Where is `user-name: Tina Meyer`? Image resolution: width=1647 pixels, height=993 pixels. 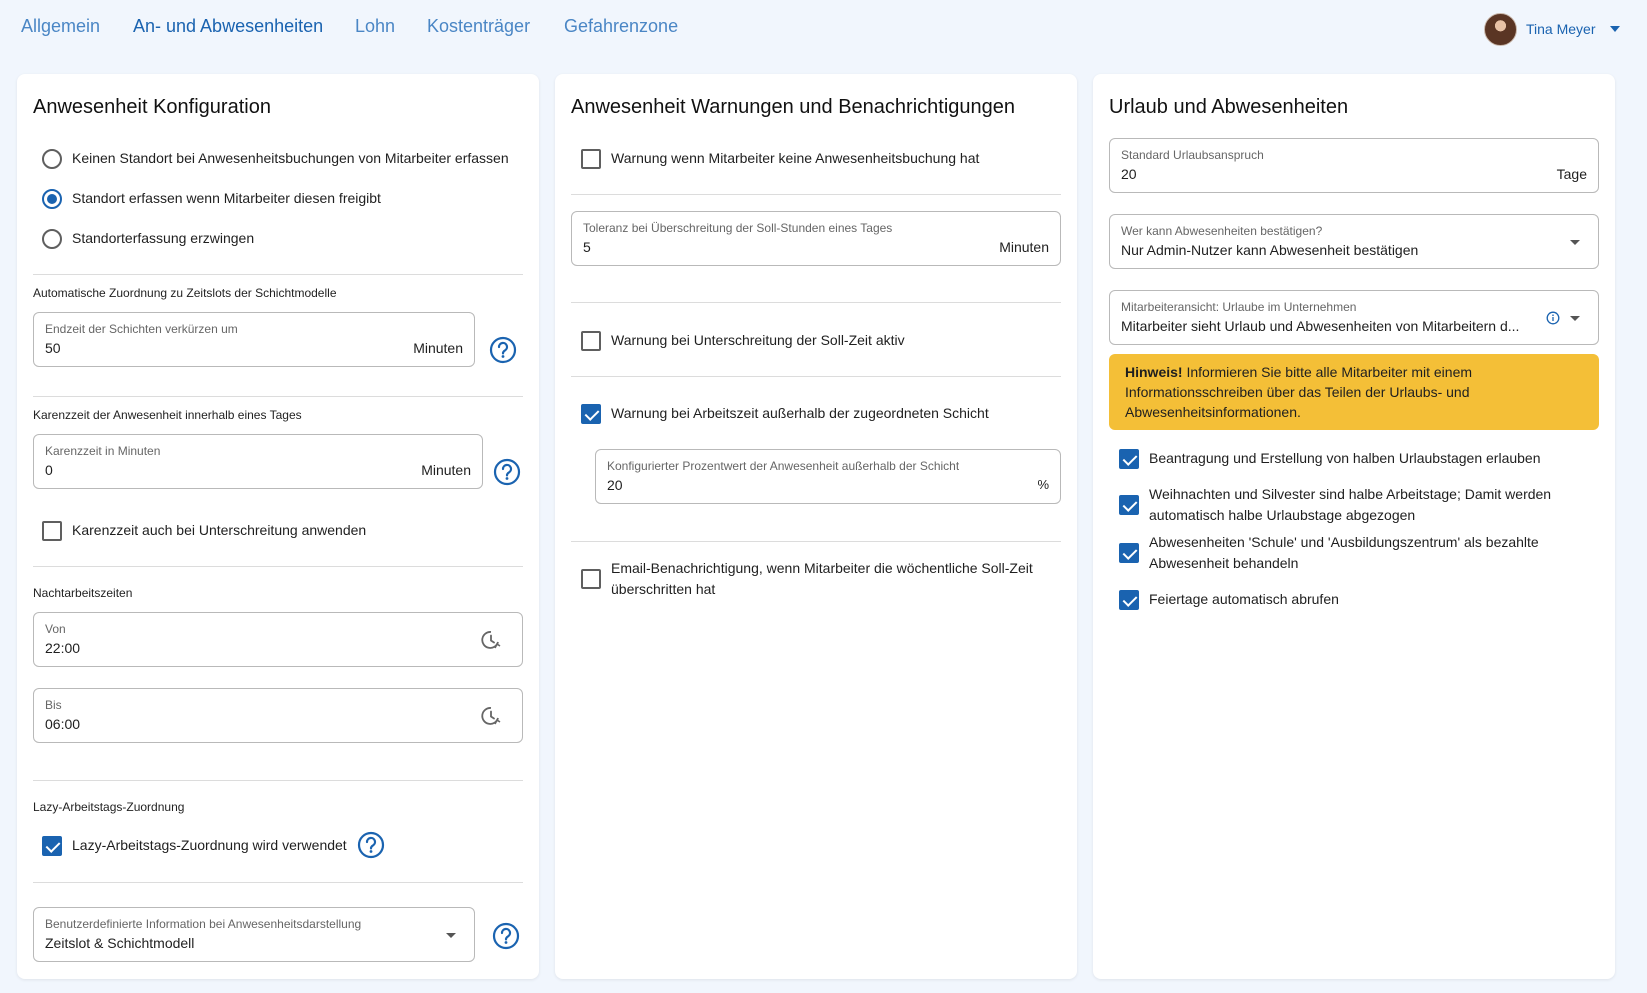
user-name: Tina Meyer is located at coordinates (1561, 29).